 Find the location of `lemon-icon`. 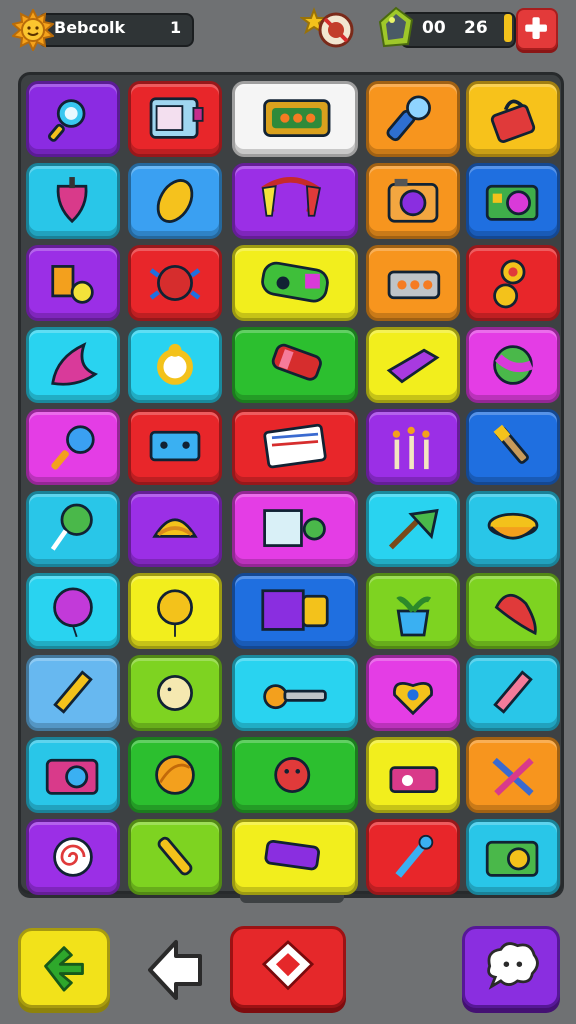

lemon-icon is located at coordinates (175, 201).